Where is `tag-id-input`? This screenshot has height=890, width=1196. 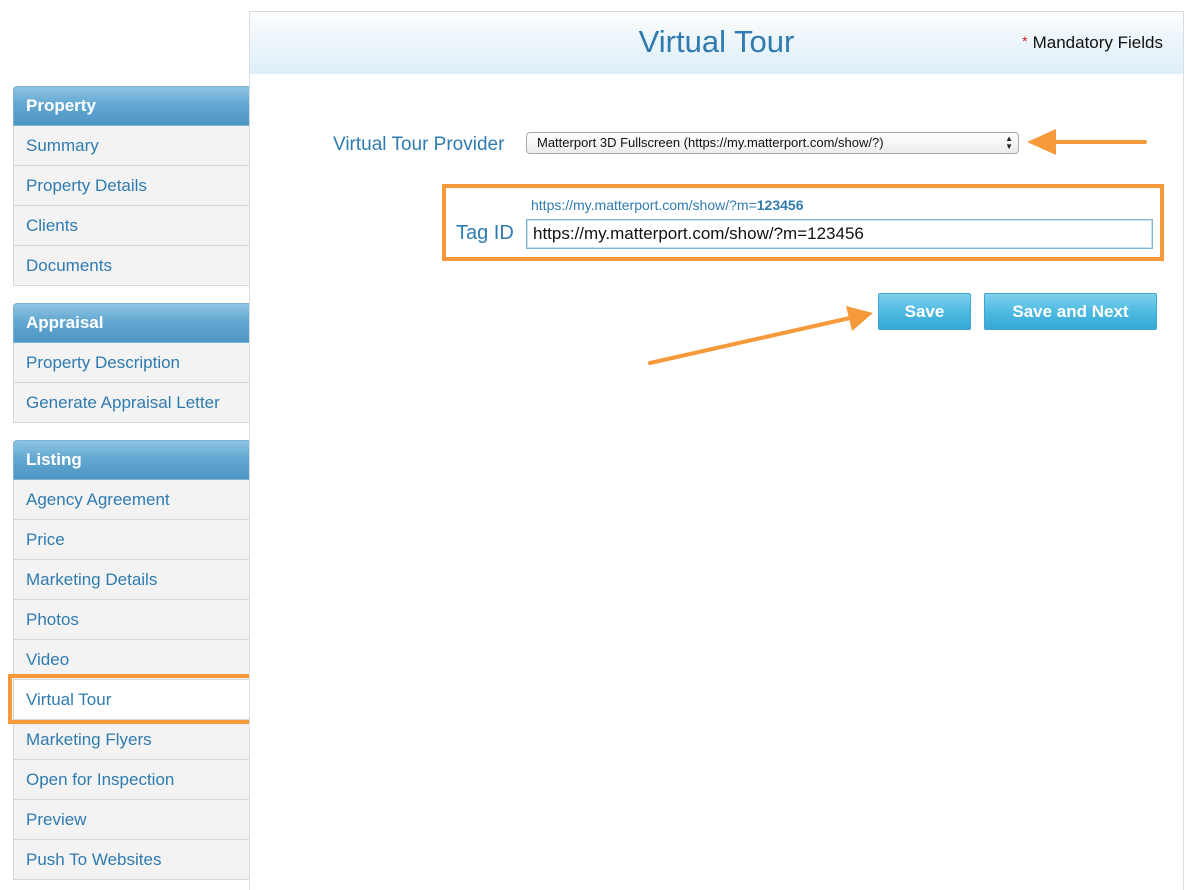 tag-id-input is located at coordinates (839, 234).